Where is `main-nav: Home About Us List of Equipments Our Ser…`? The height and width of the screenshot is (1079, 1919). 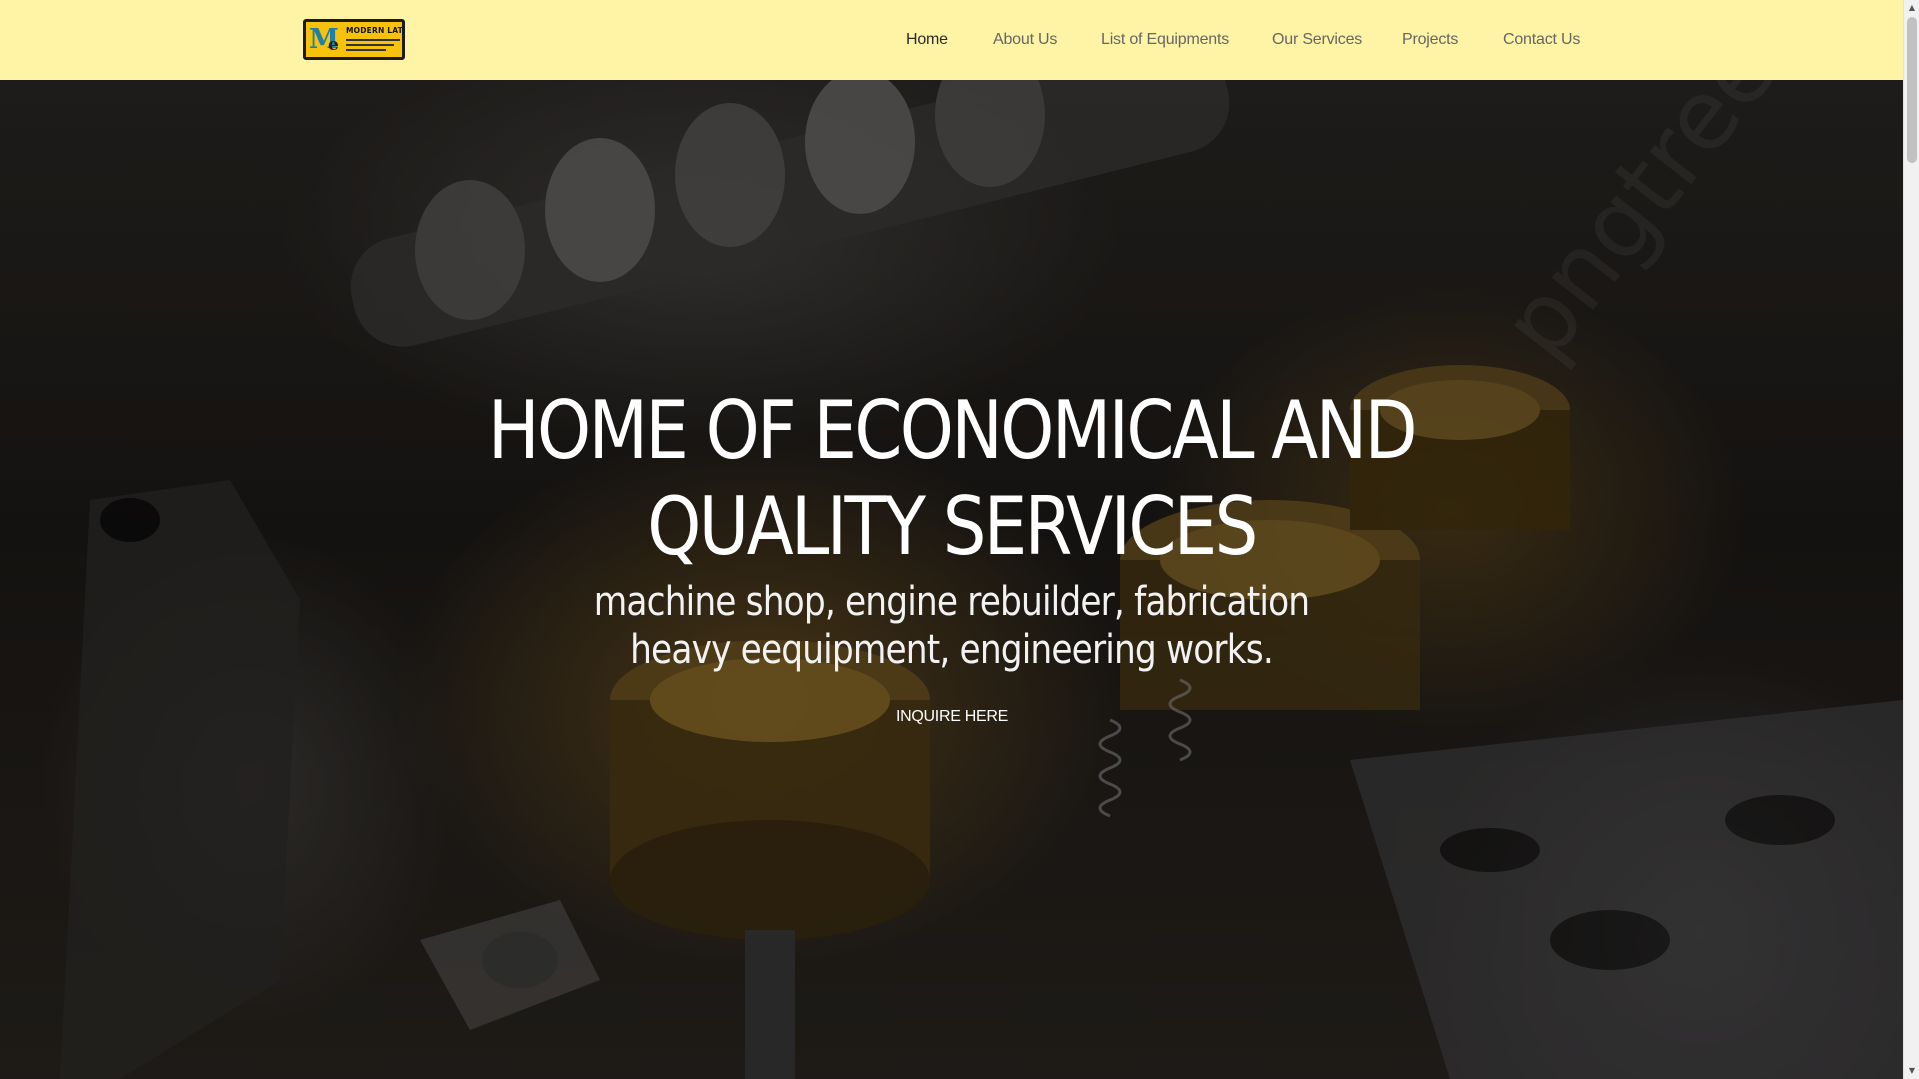
main-nav: Home About Us List of Equipments Our Ser… is located at coordinates (951, 40).